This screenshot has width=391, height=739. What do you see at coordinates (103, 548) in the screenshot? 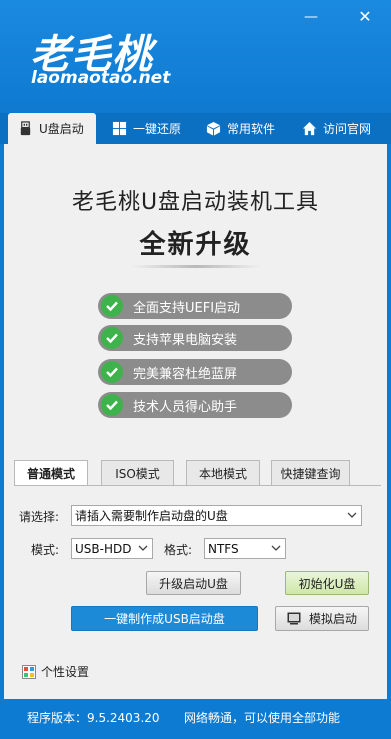
I see `mode-select-value: USB-HDD` at bounding box center [103, 548].